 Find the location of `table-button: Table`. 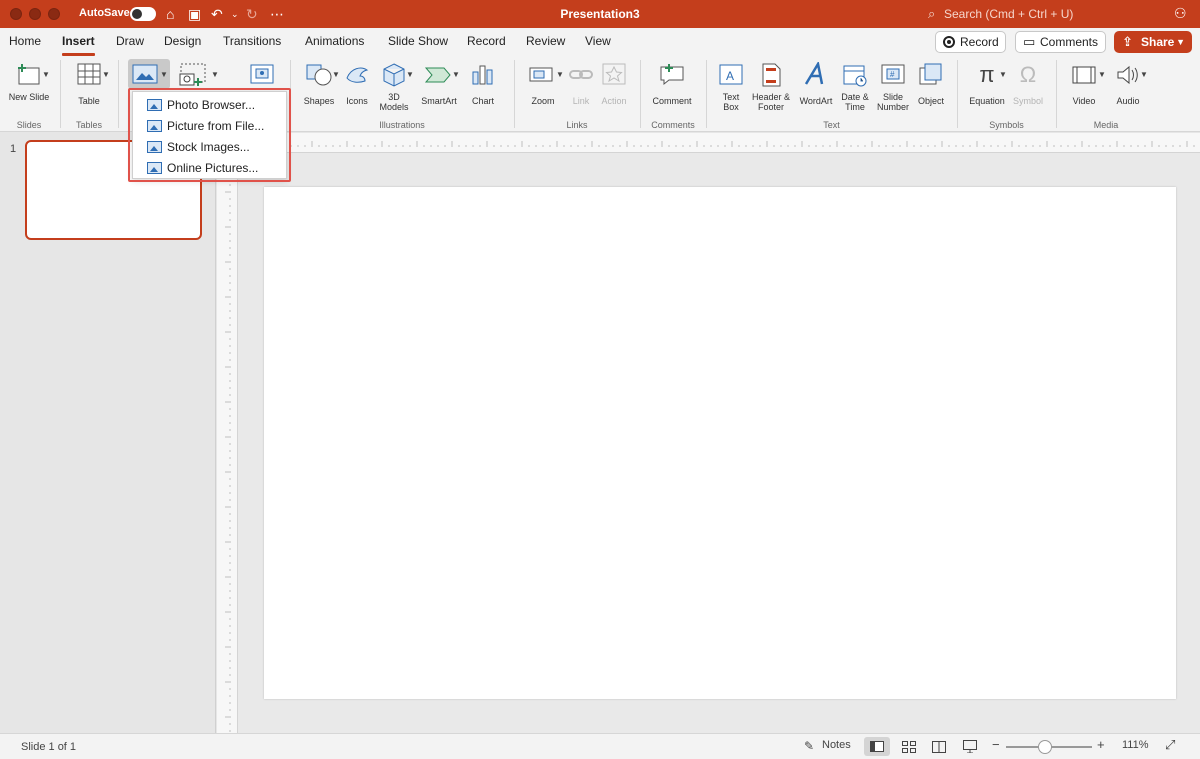

table-button: Table is located at coordinates (89, 84).